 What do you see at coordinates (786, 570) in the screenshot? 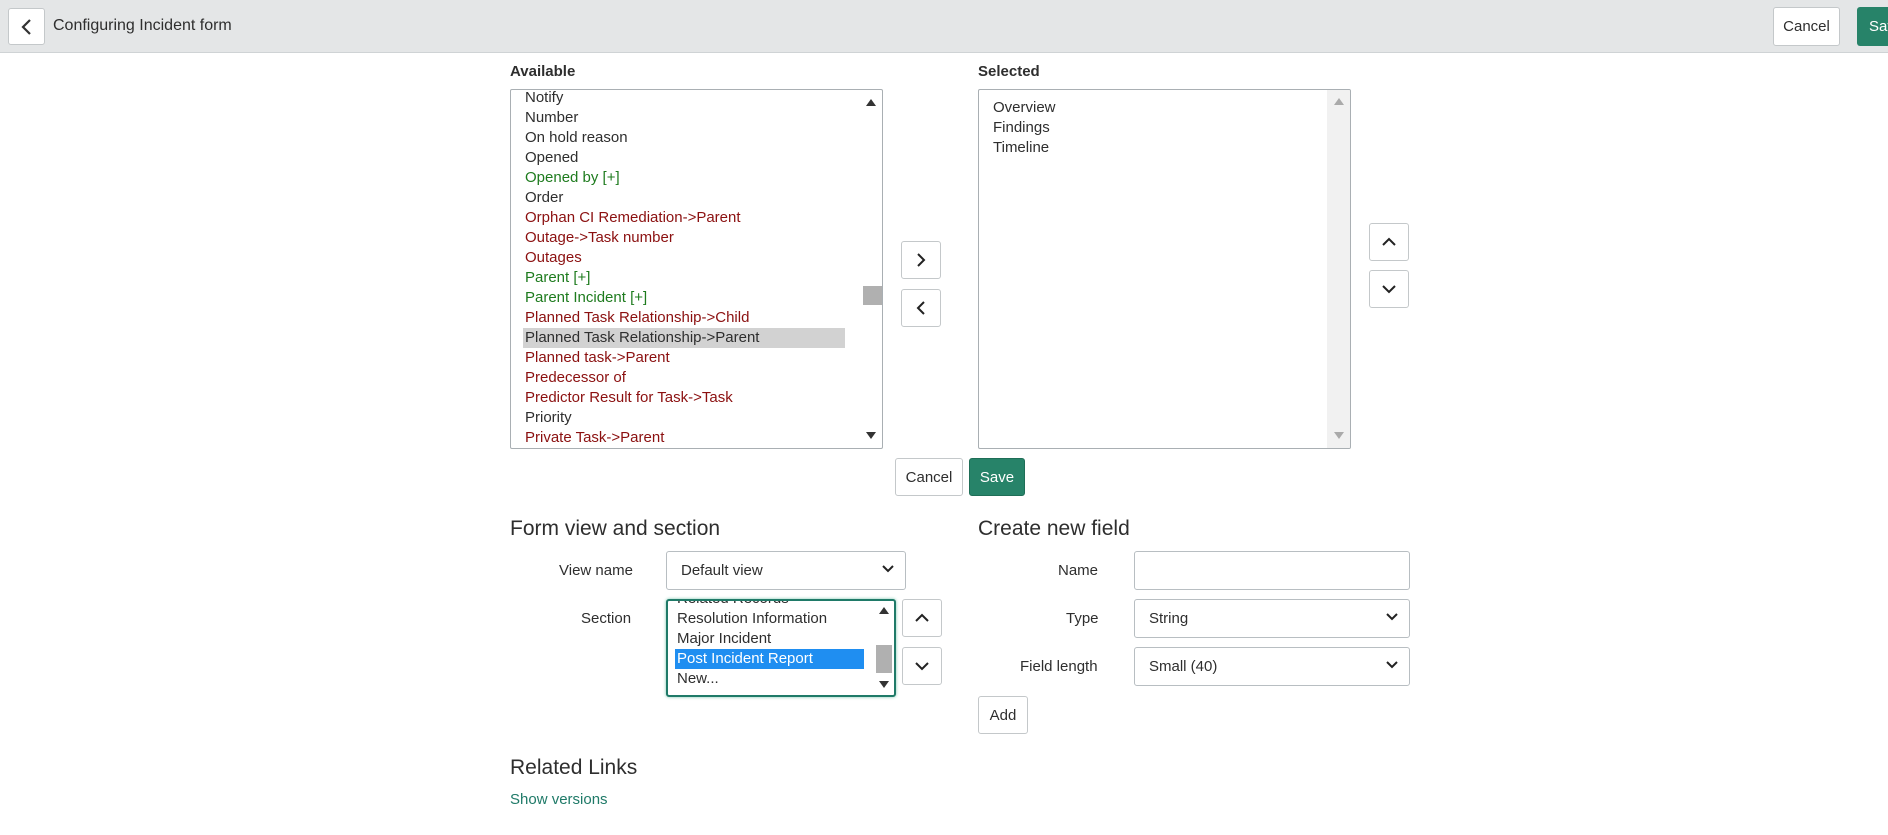
I see `view-name-select: Default view` at bounding box center [786, 570].